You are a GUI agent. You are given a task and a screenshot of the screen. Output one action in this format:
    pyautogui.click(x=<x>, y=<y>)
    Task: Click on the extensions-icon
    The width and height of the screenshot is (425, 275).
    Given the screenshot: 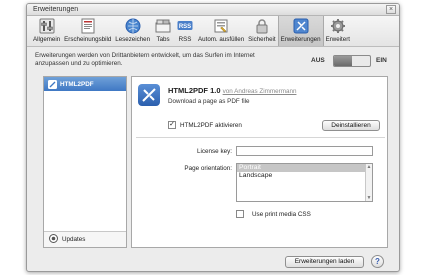 What is the action you would take?
    pyautogui.click(x=301, y=26)
    